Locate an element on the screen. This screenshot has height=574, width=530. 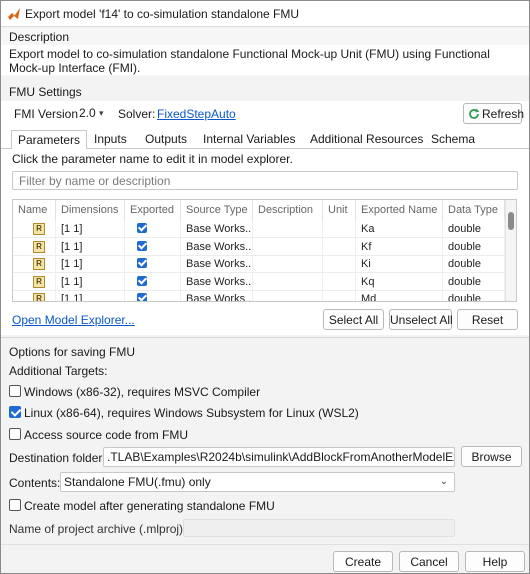
column-header: Data Type is located at coordinates (474, 210).